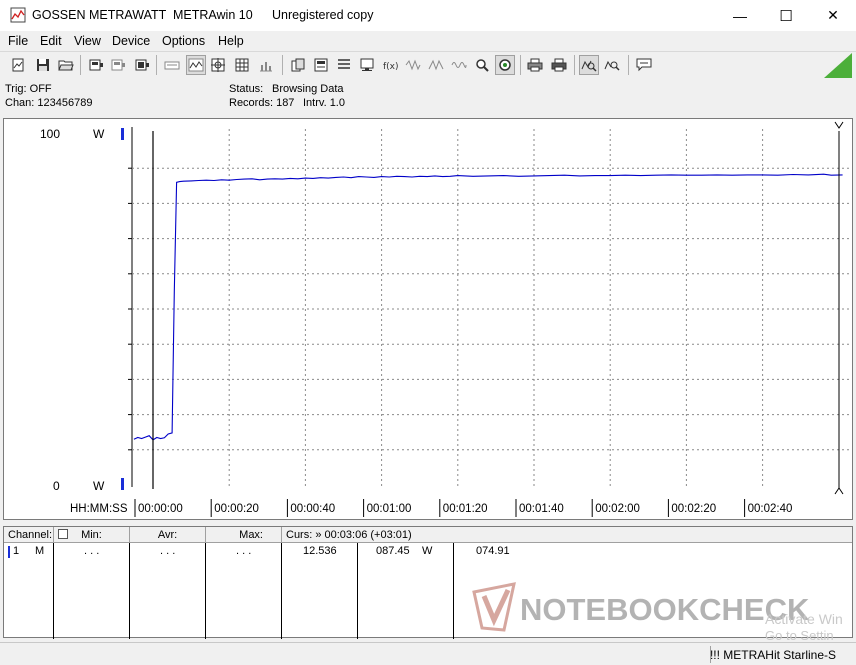 This screenshot has width=856, height=665. I want to click on table-grid-button, so click(242, 65).